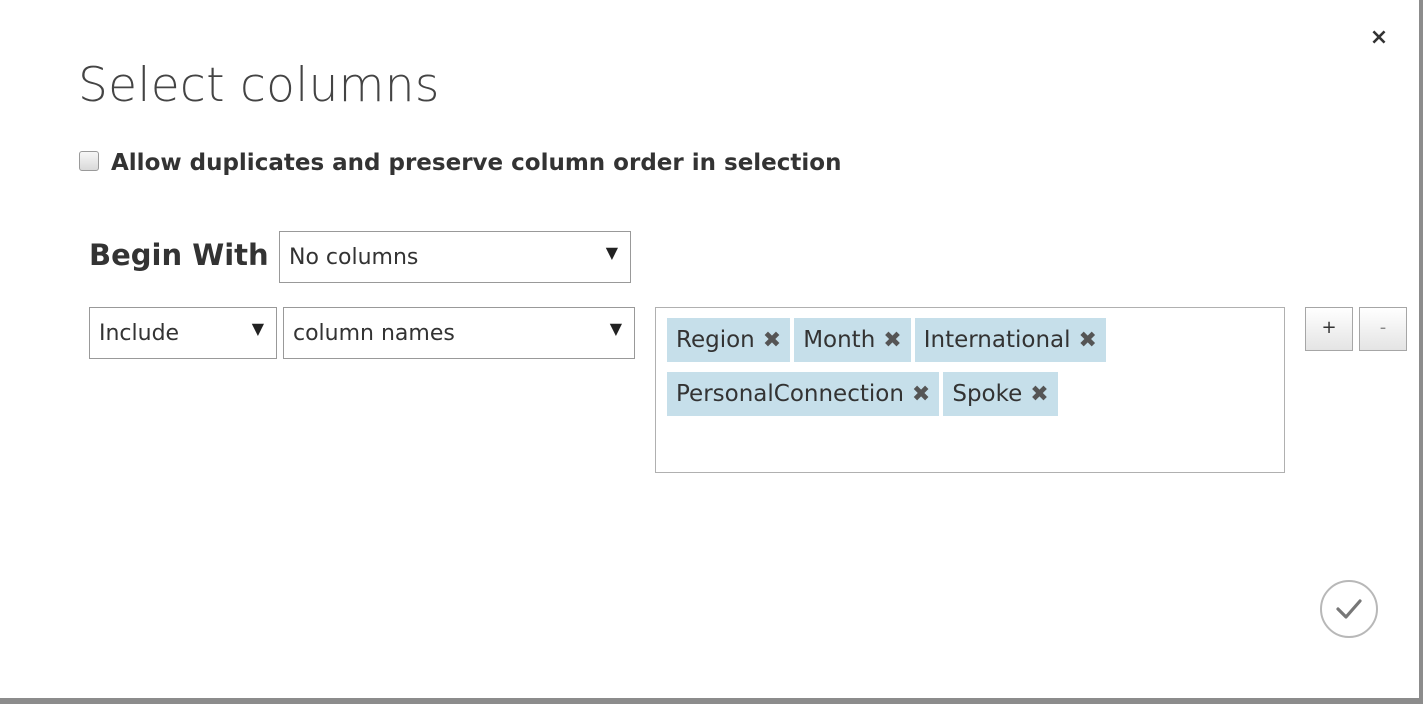 The height and width of the screenshot is (704, 1423). What do you see at coordinates (1329, 329) in the screenshot?
I see `add-rule-button: +` at bounding box center [1329, 329].